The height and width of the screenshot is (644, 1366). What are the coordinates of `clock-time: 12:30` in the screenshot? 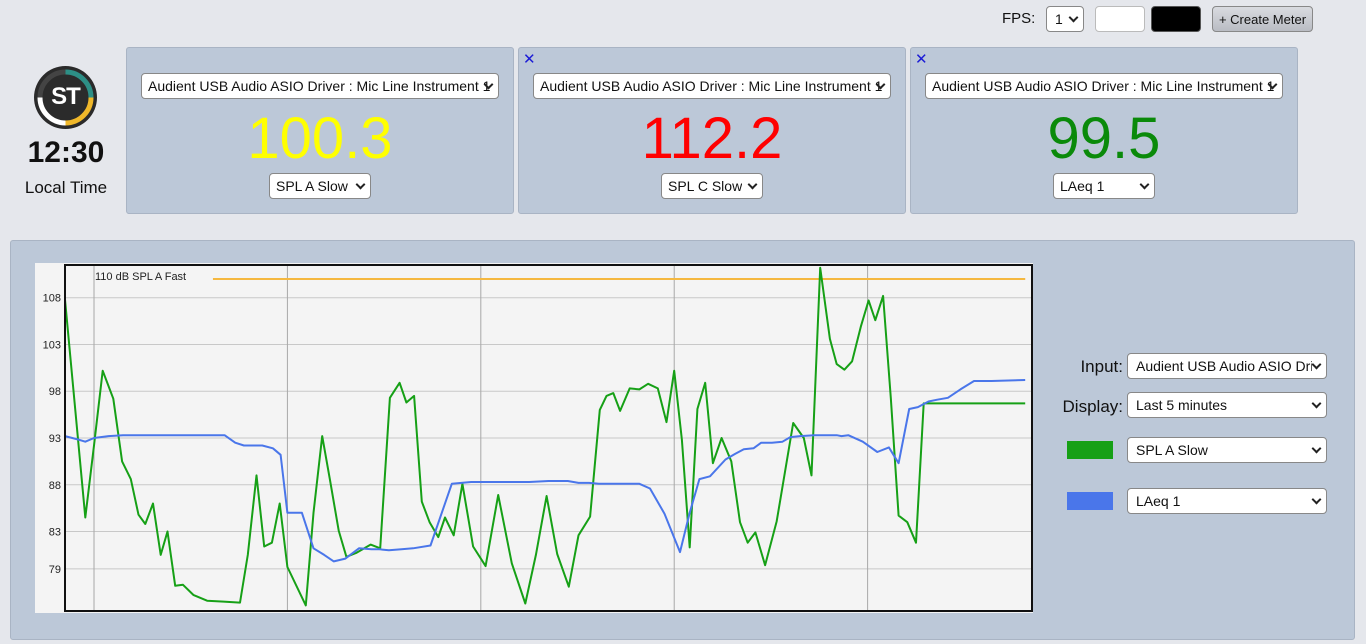 It's located at (66, 152).